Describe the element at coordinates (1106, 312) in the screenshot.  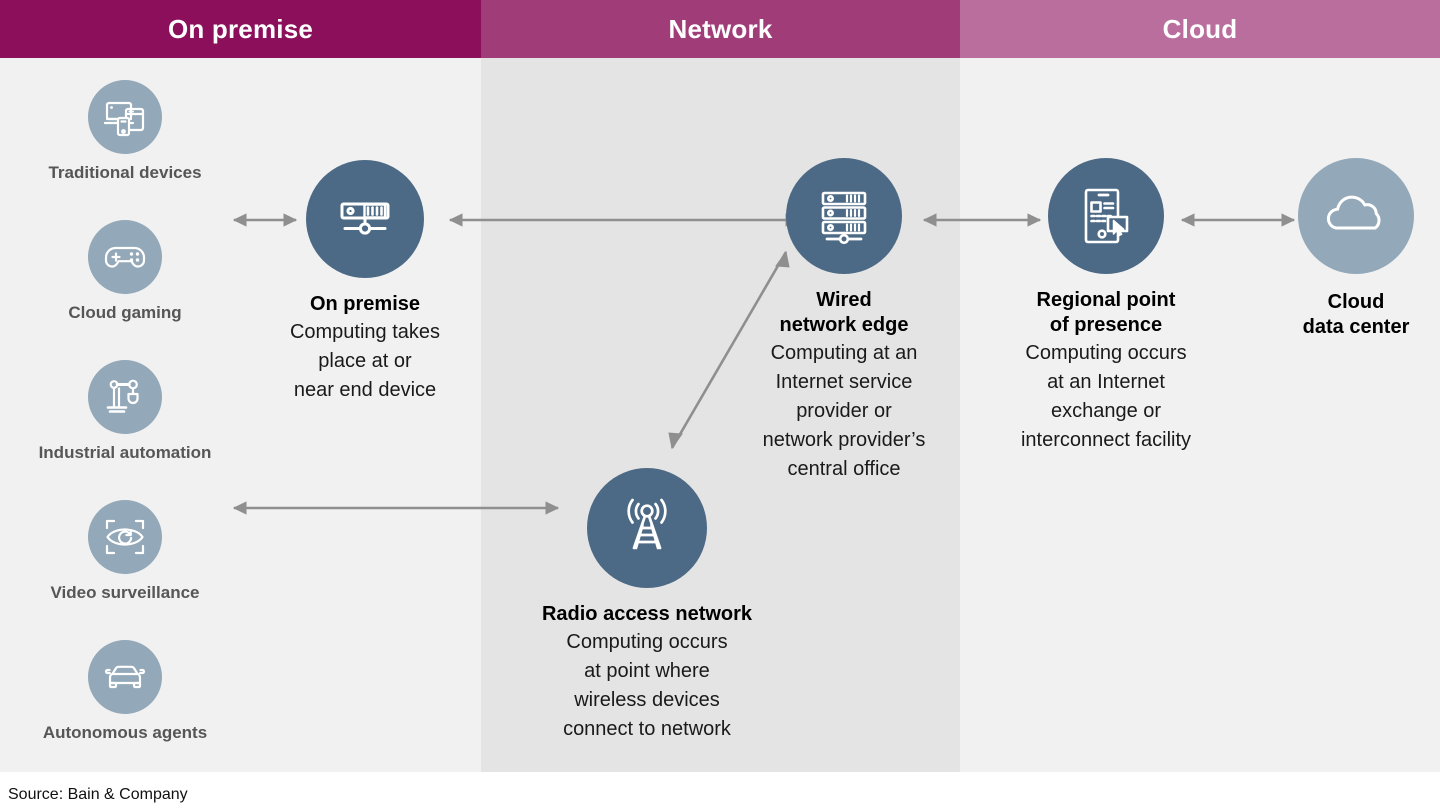
I see `node-title: Regional point of presence` at that location.